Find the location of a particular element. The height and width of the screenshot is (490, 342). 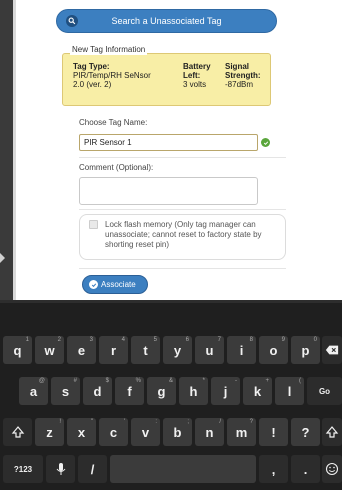

battery-header: Battery is located at coordinates (197, 66).